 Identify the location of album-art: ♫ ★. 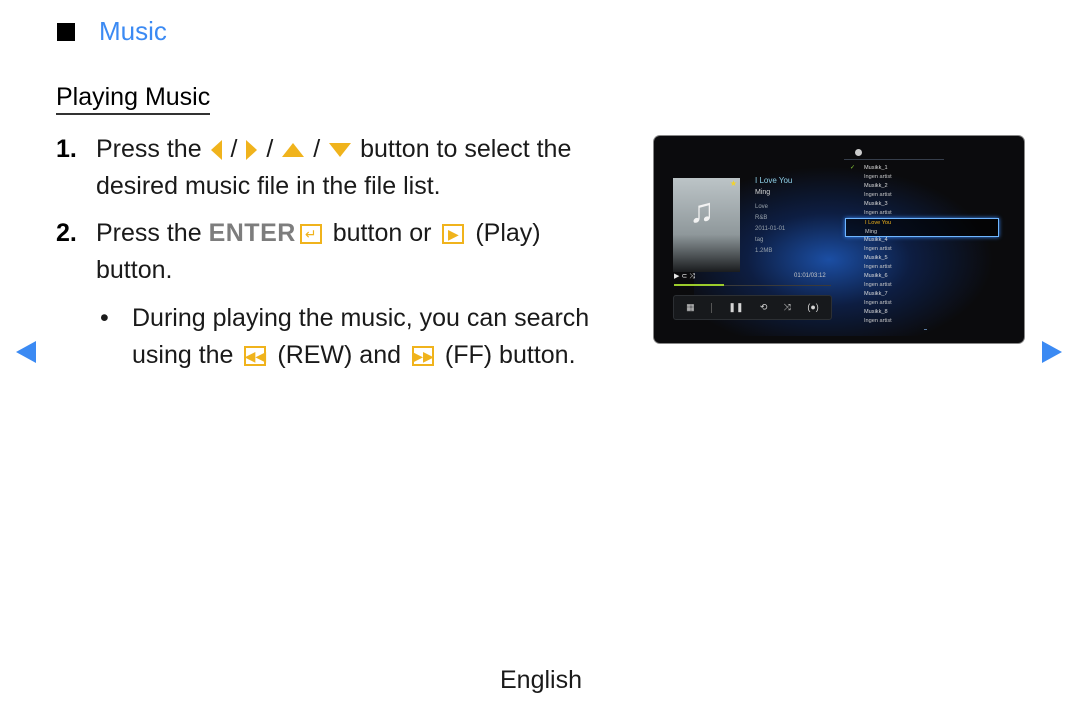
(706, 225).